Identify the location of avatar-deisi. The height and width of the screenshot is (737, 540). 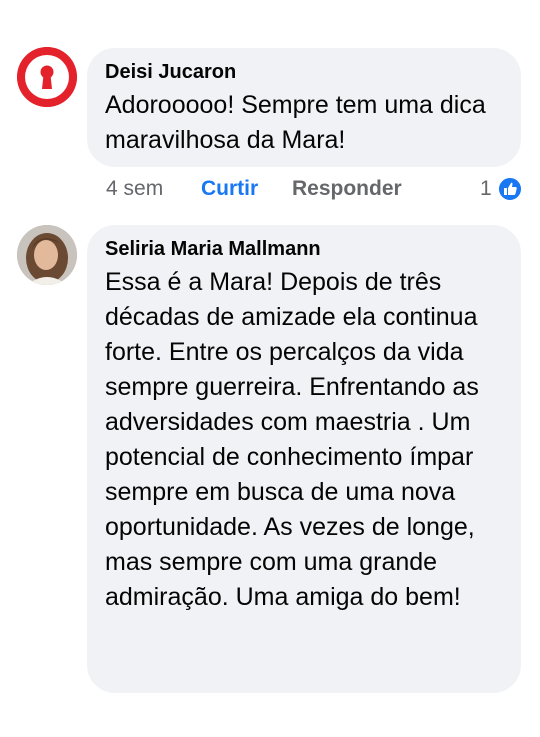
(47, 77).